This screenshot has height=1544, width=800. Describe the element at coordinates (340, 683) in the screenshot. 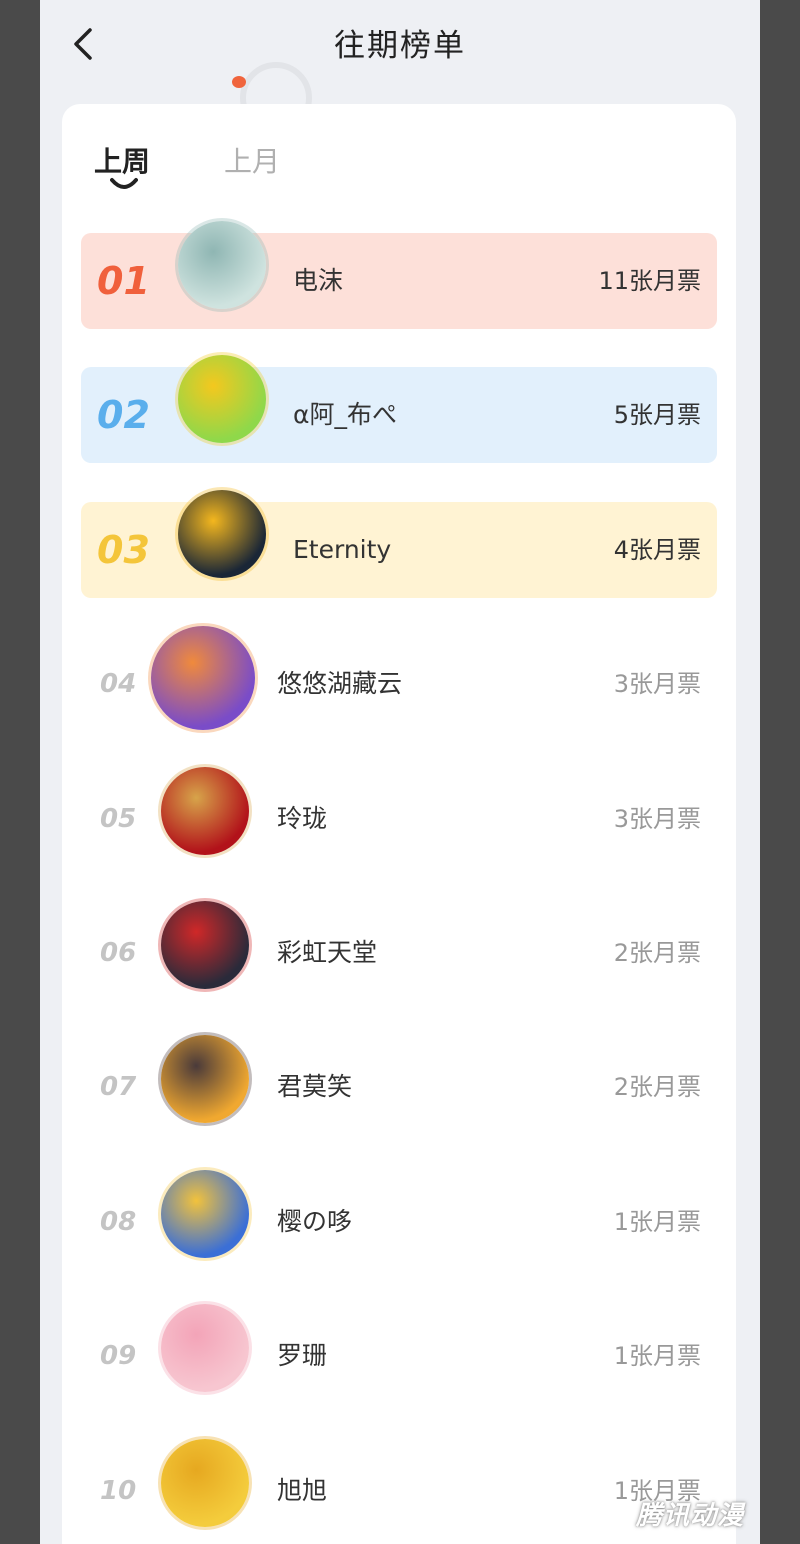

I see `user-name: 悠悠湖藏云` at that location.